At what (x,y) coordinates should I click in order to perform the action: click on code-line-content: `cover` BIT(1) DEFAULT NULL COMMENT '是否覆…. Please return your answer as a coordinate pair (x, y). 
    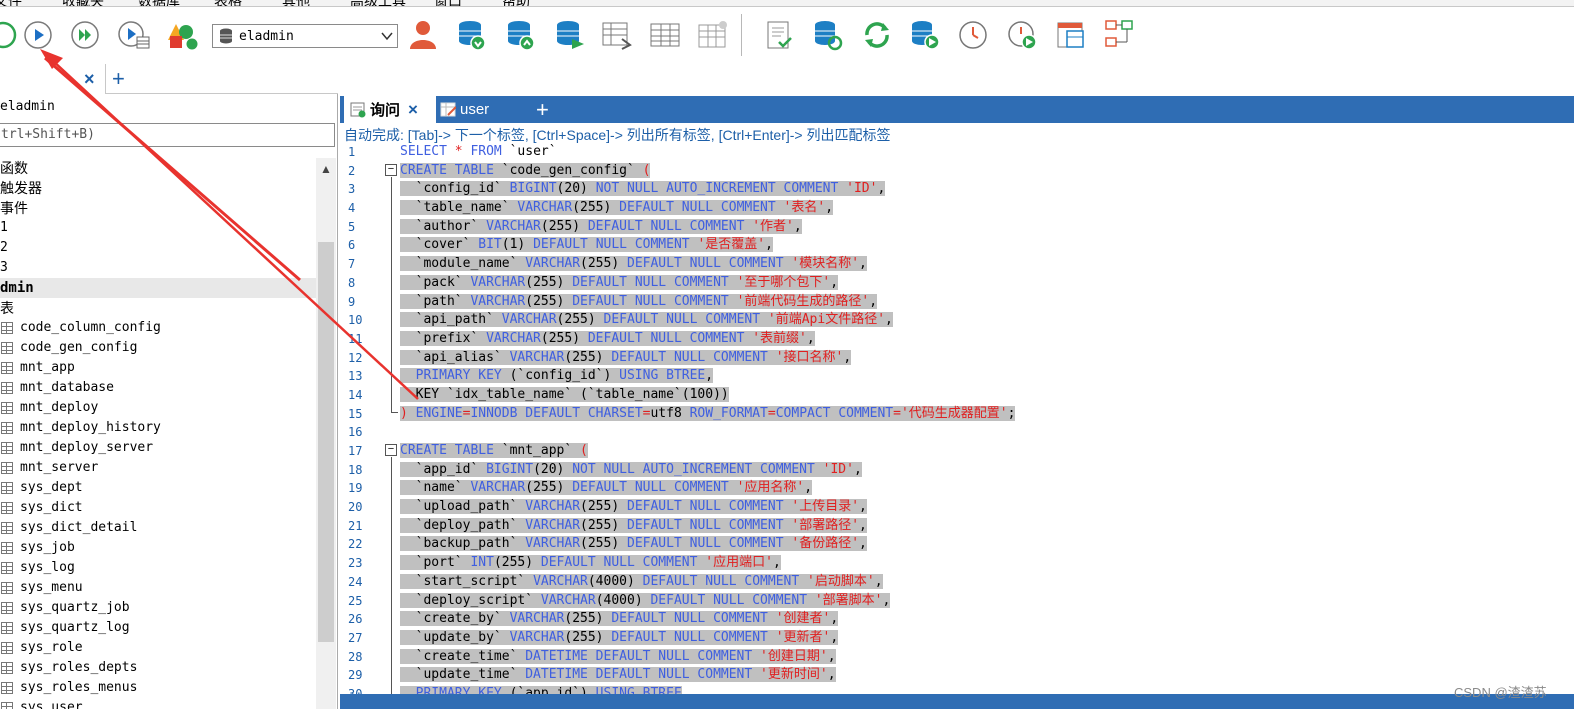
    Looking at the image, I should click on (586, 245).